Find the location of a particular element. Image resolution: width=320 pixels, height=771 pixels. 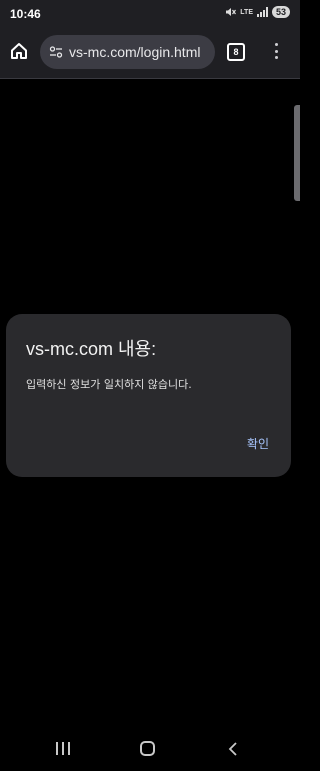

mute-icon is located at coordinates (231, 12).